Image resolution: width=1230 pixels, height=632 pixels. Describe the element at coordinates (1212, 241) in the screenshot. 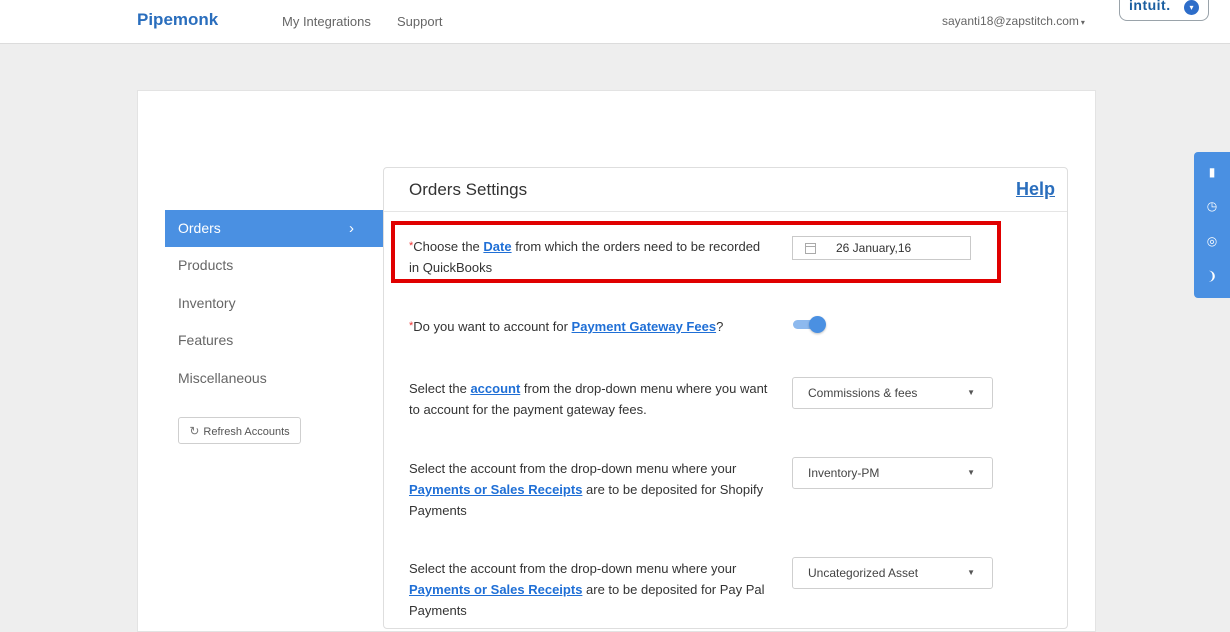

I see `lifebuoy-icon: ◎` at that location.